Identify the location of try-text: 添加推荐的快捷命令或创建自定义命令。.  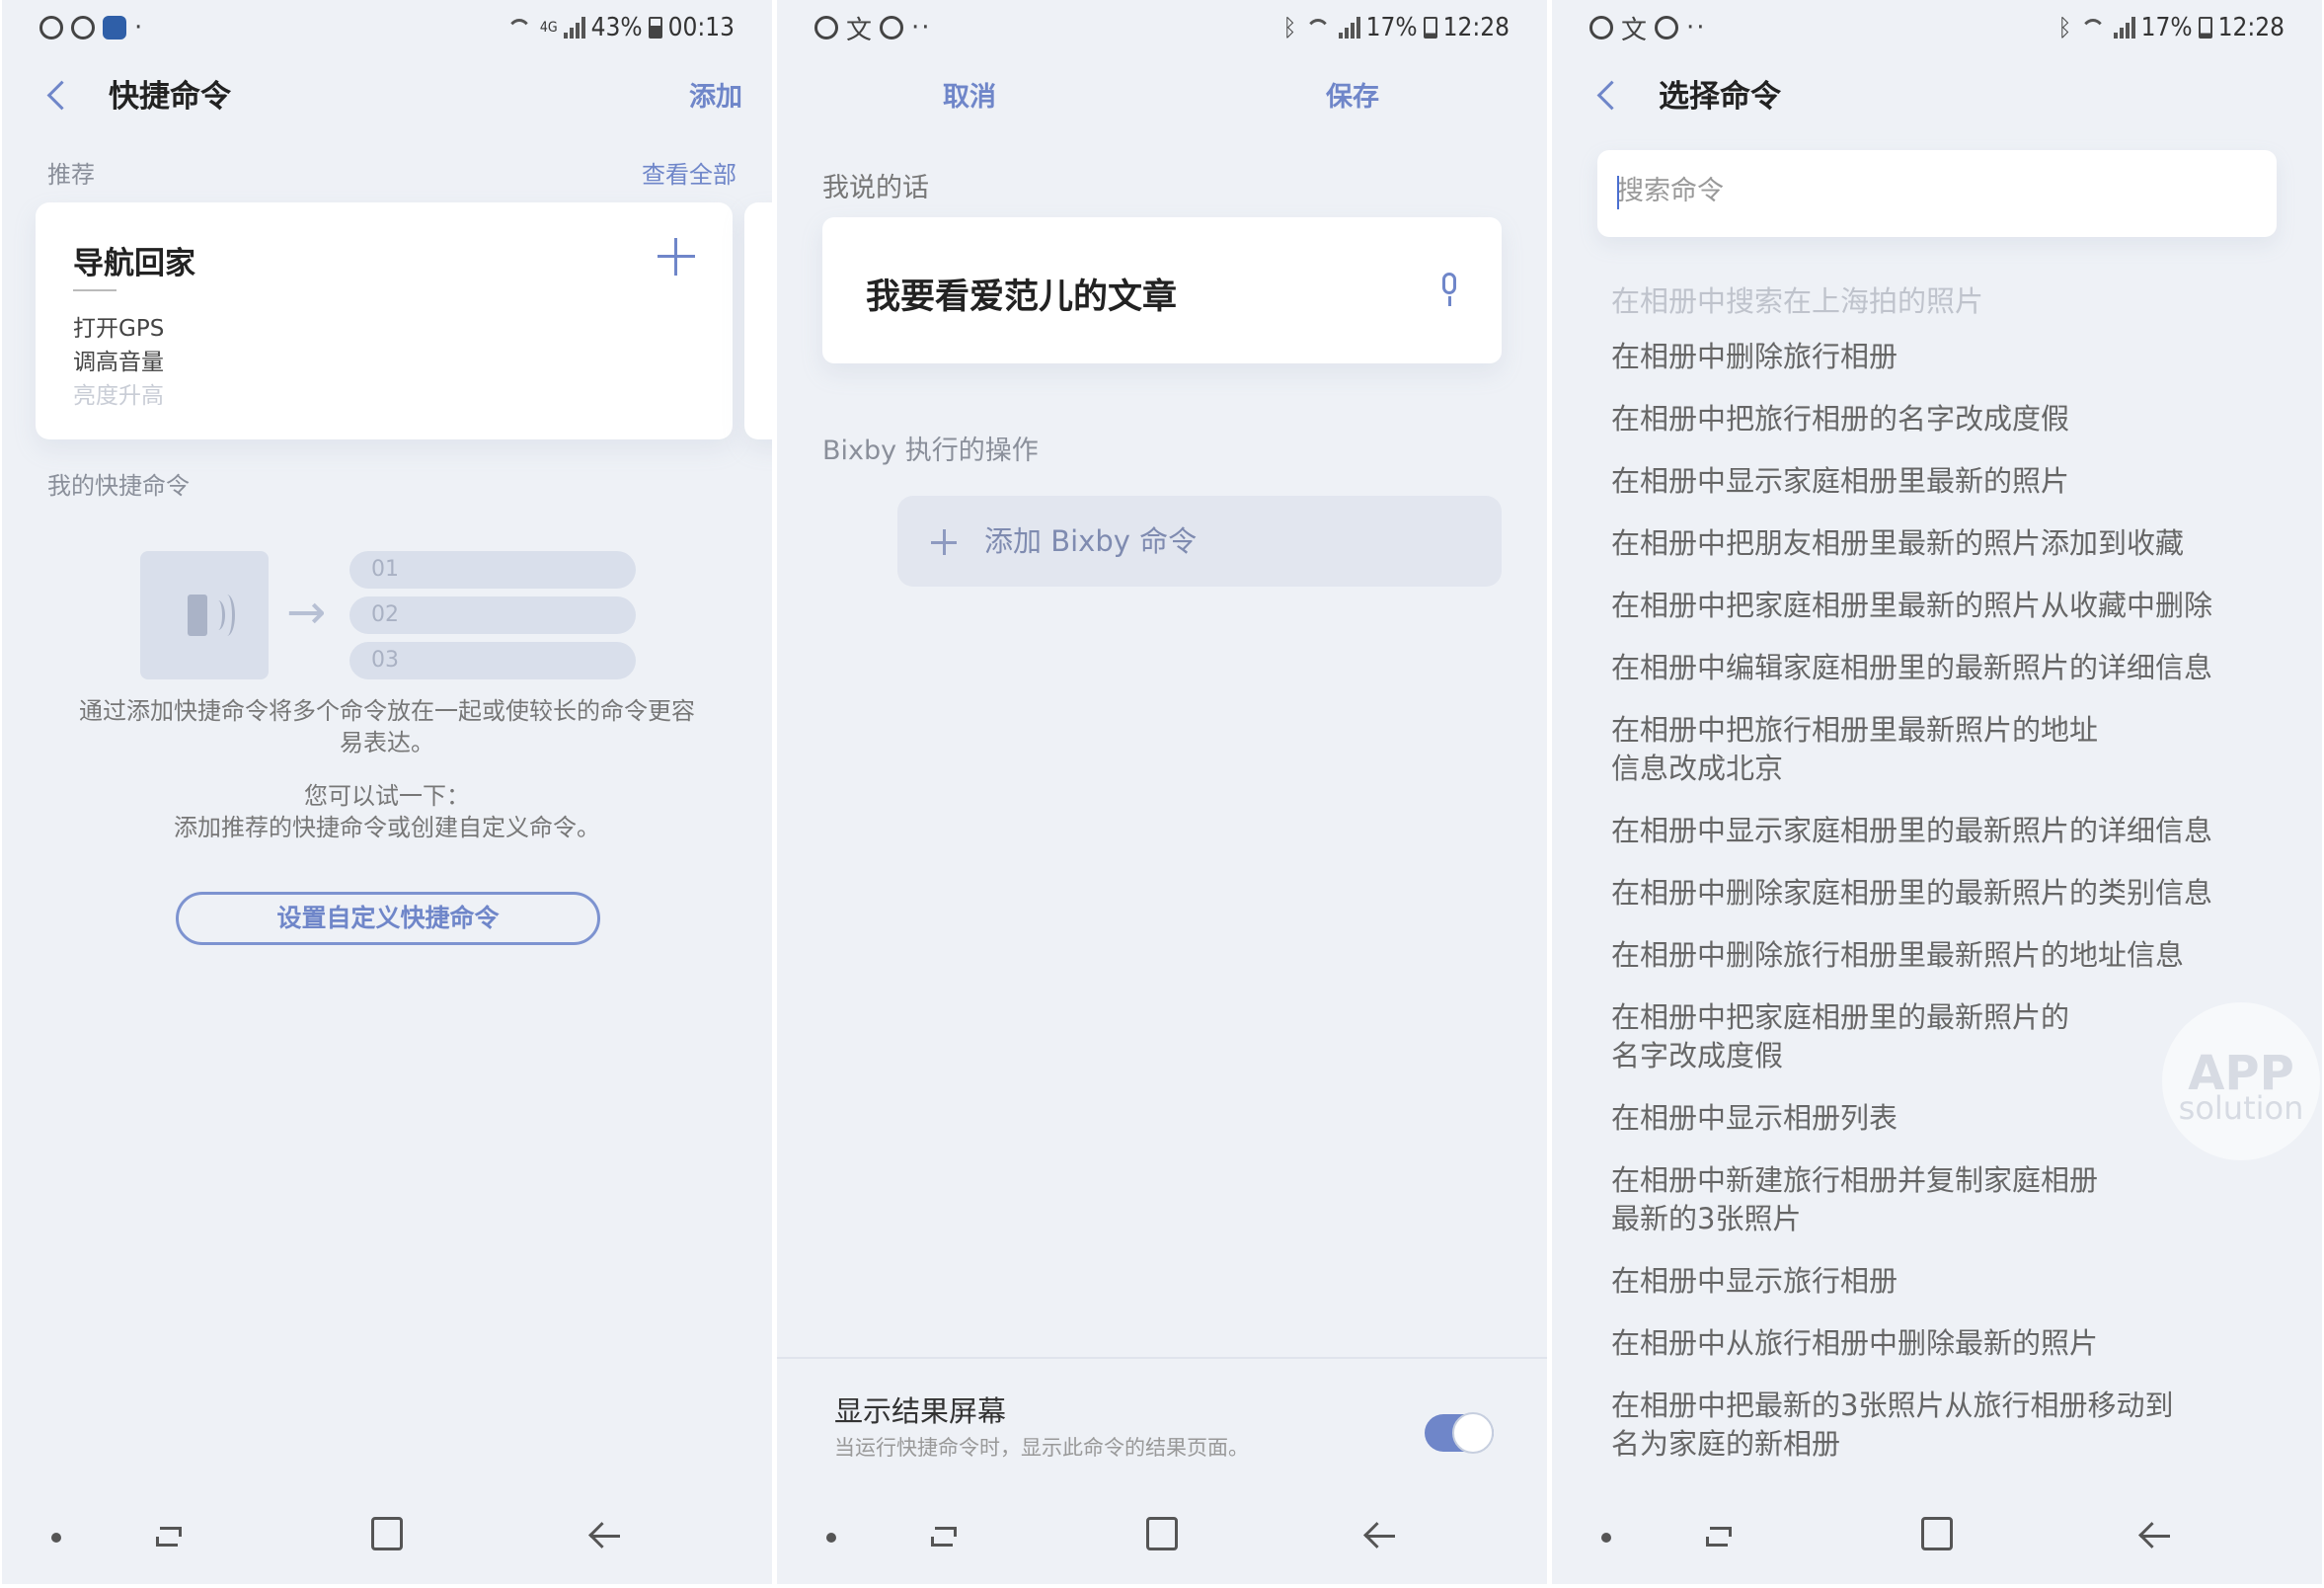
(387, 827).